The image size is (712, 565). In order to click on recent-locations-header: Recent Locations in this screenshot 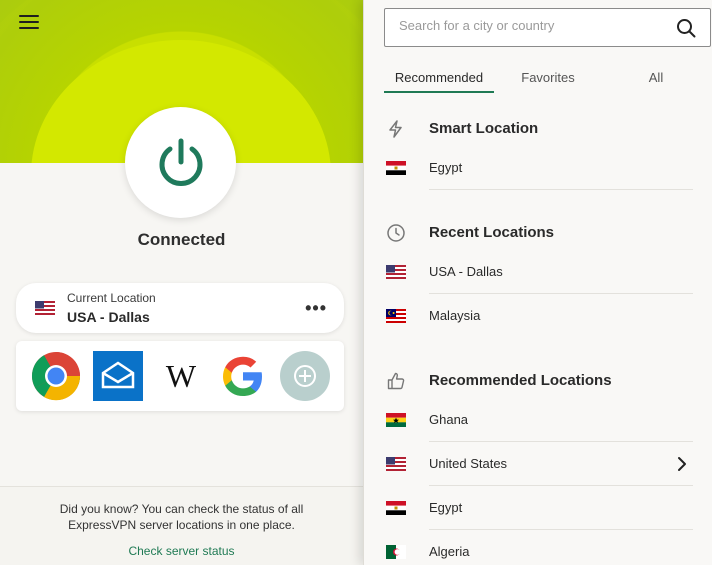, I will do `click(538, 233)`.